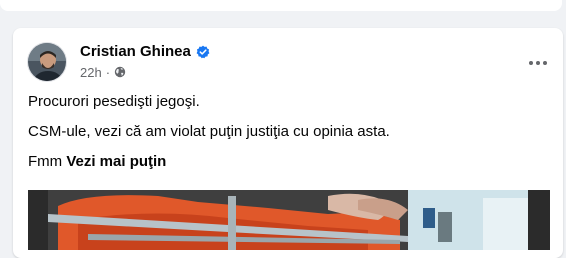  What do you see at coordinates (103, 72) in the screenshot?
I see `post-meta: 22h ·` at bounding box center [103, 72].